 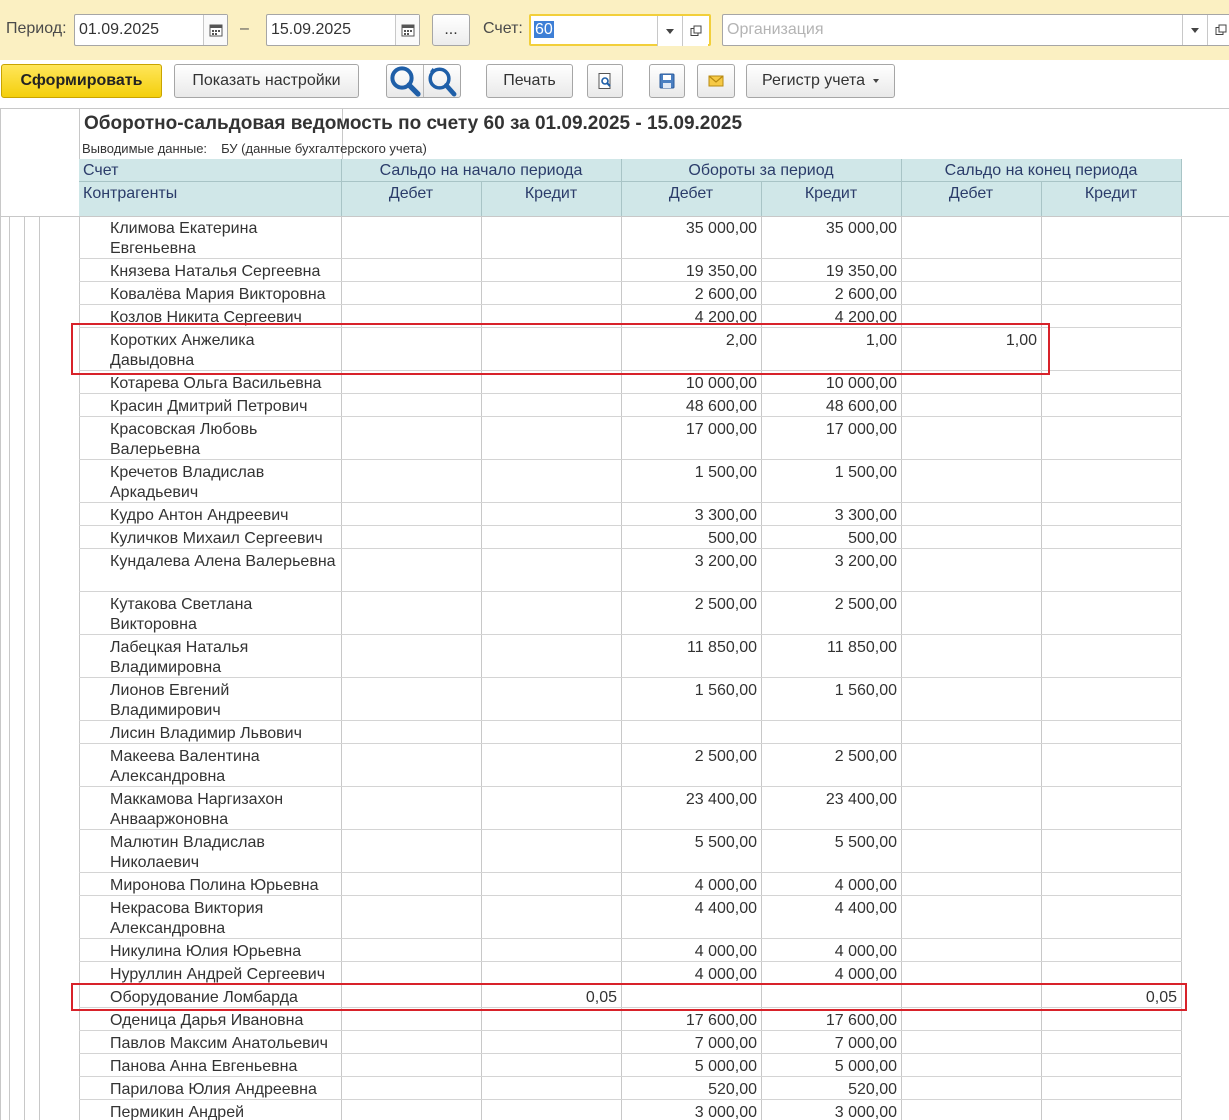 I want to click on table-row: Парилова Юлия Андреевна 520,00 520,00, so click(x=630, y=1088).